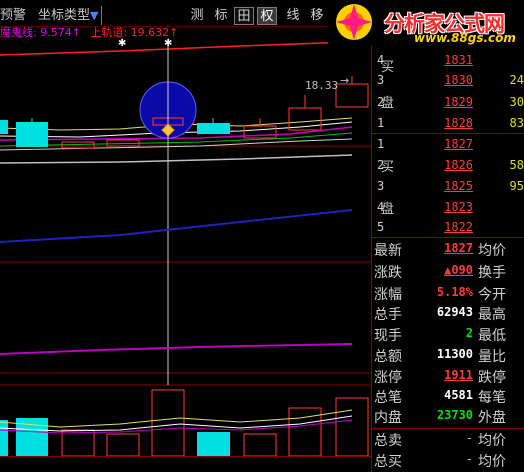 Image resolution: width=524 pixels, height=472 pixels. Describe the element at coordinates (176, 226) in the screenshot. I see `indicator-line-blue` at that location.